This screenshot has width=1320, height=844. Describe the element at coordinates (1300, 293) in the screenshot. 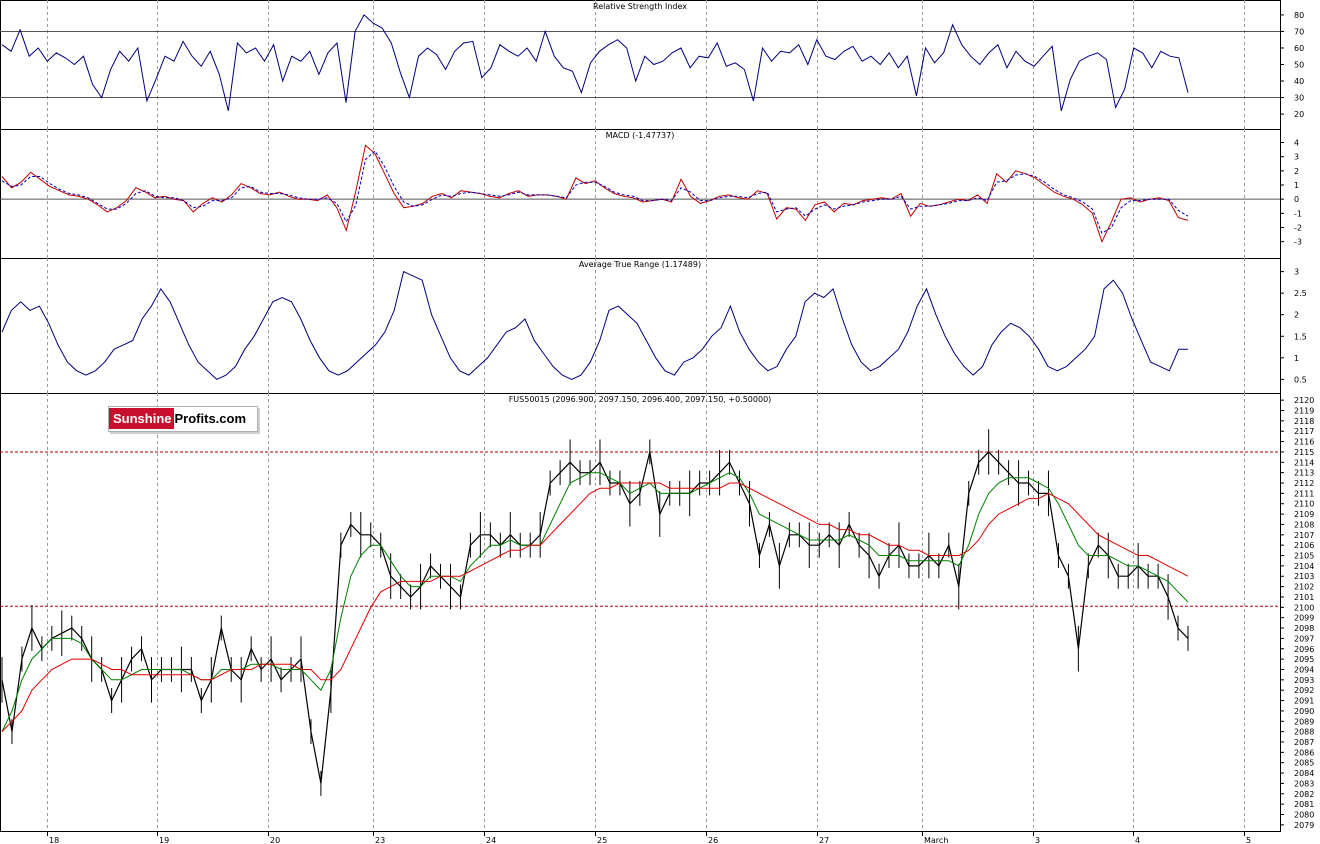

I see `y-tick-label: 2.5` at that location.